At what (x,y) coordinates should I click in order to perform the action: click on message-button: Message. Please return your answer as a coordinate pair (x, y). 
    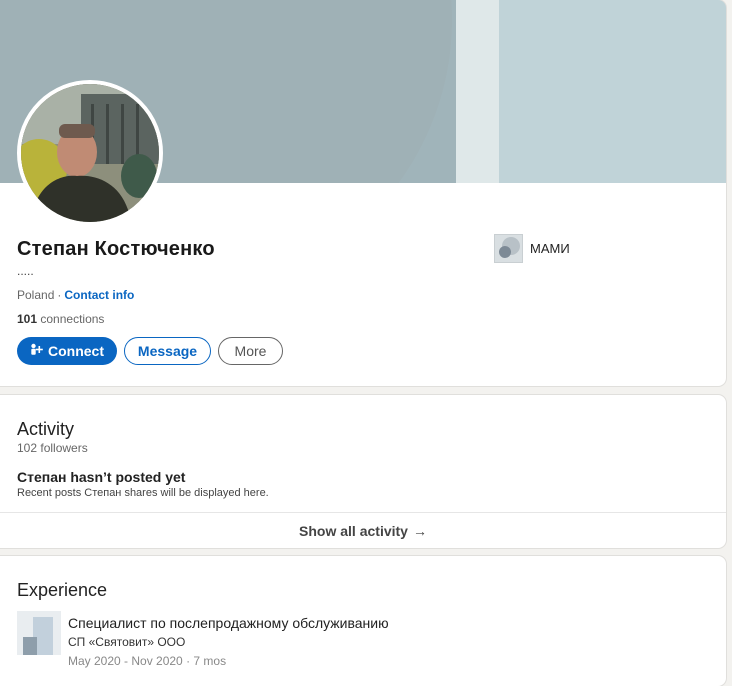
    Looking at the image, I should click on (167, 351).